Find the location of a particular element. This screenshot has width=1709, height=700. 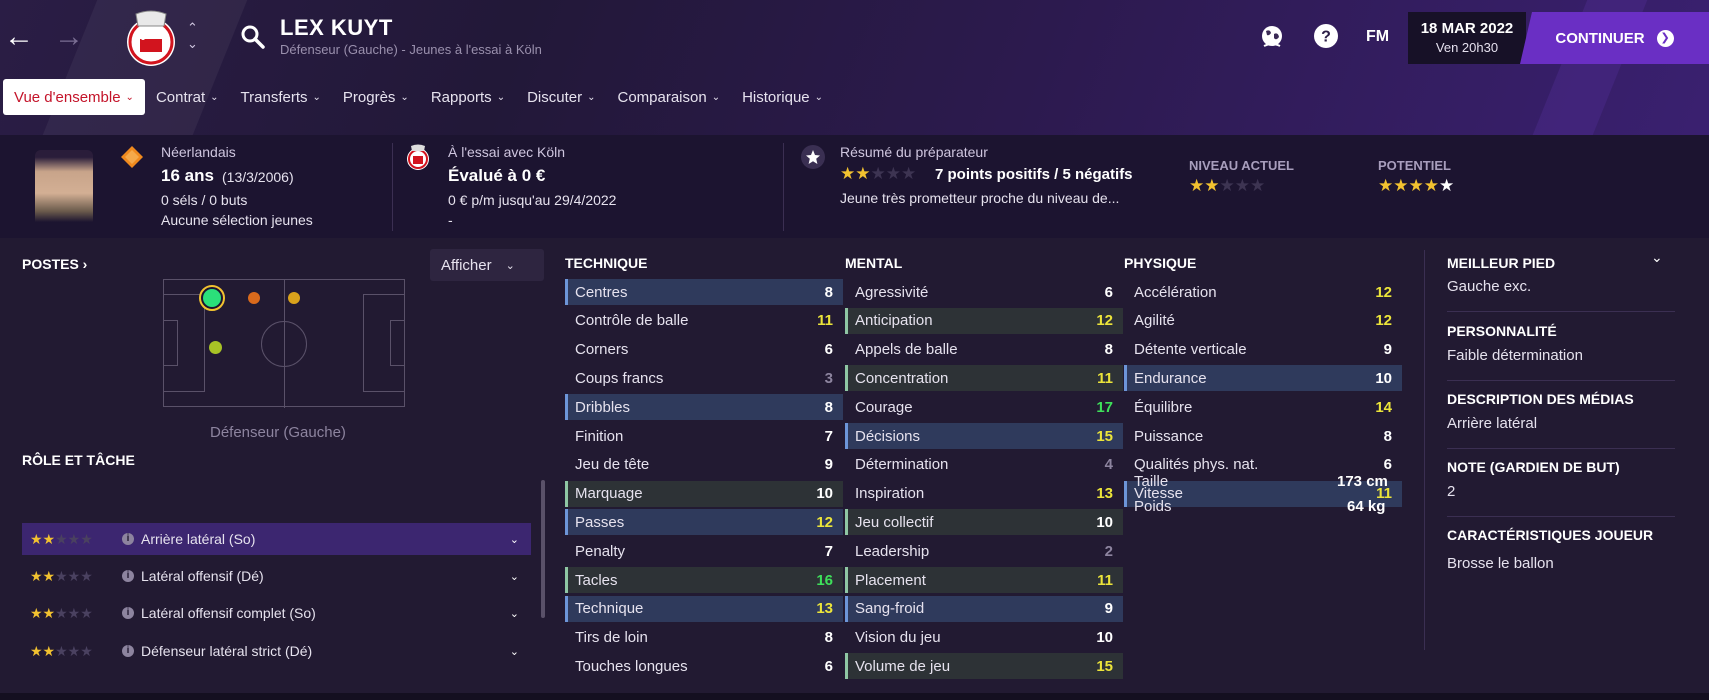

attribute-name: Équilibre is located at coordinates (1163, 407).